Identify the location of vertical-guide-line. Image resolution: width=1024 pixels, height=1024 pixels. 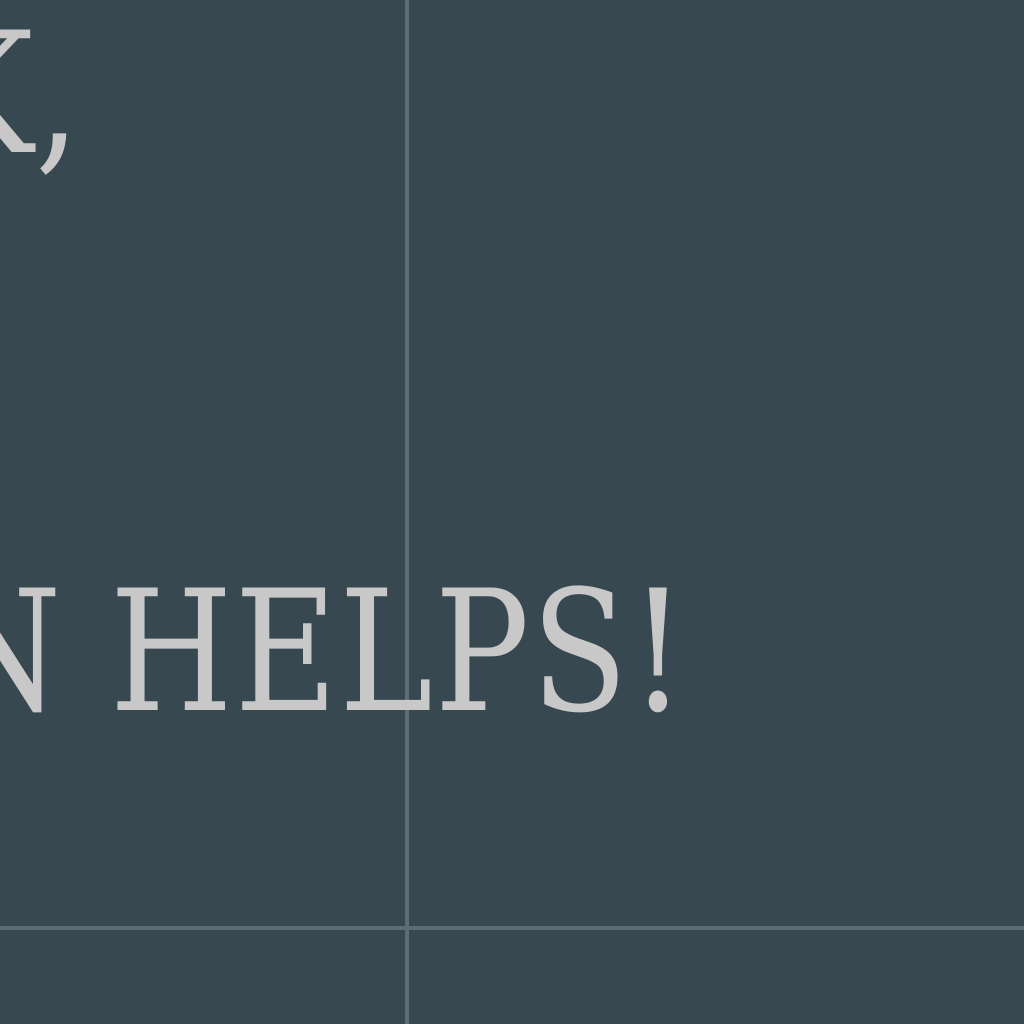
(407, 512).